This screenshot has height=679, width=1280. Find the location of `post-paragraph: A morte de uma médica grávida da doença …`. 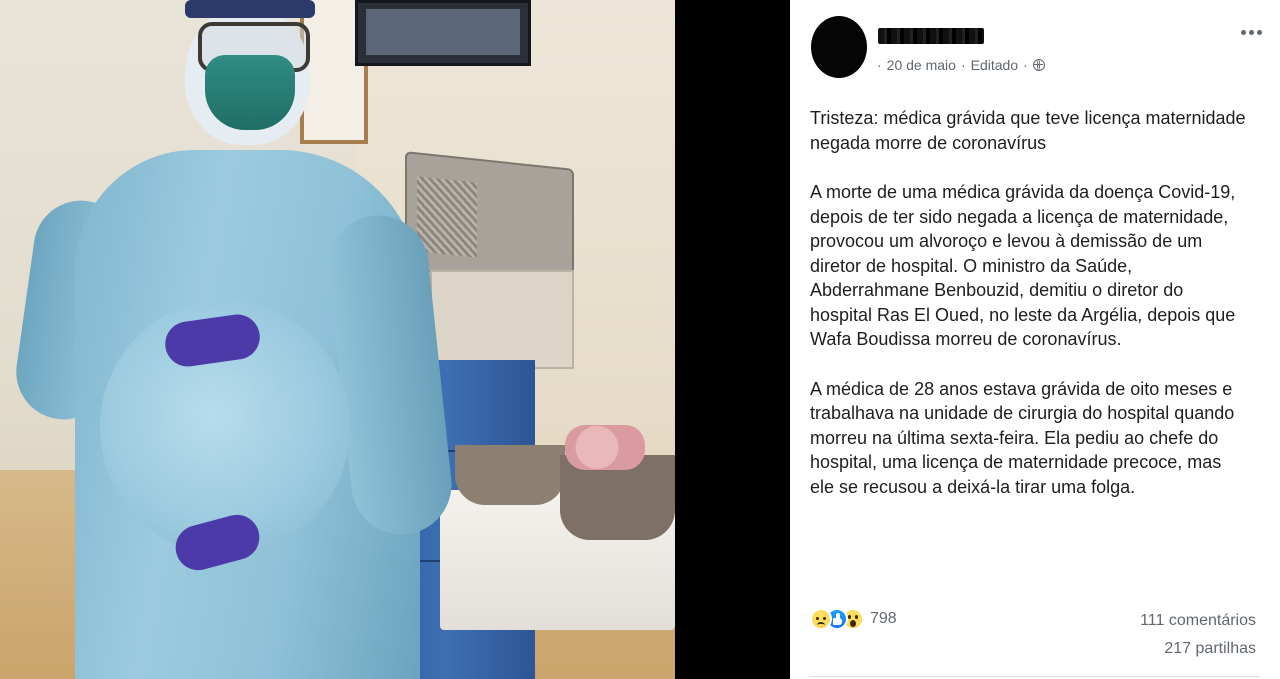

post-paragraph: A morte de uma médica grávida da doença … is located at coordinates (1023, 265).